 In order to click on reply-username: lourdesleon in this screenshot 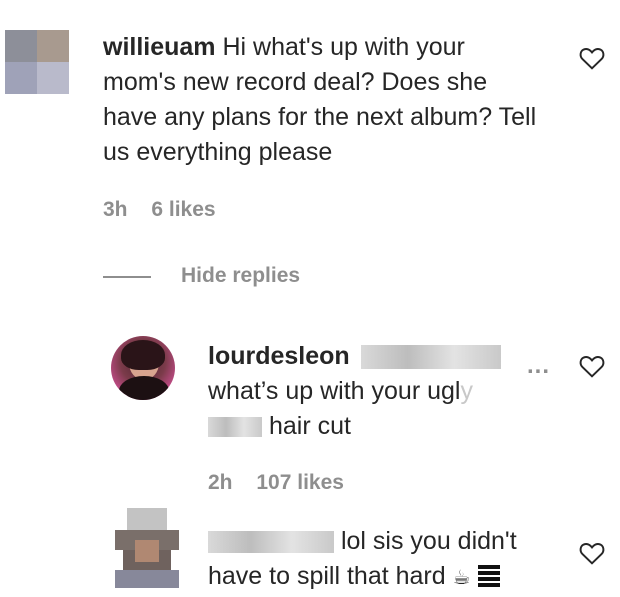, I will do `click(279, 356)`.